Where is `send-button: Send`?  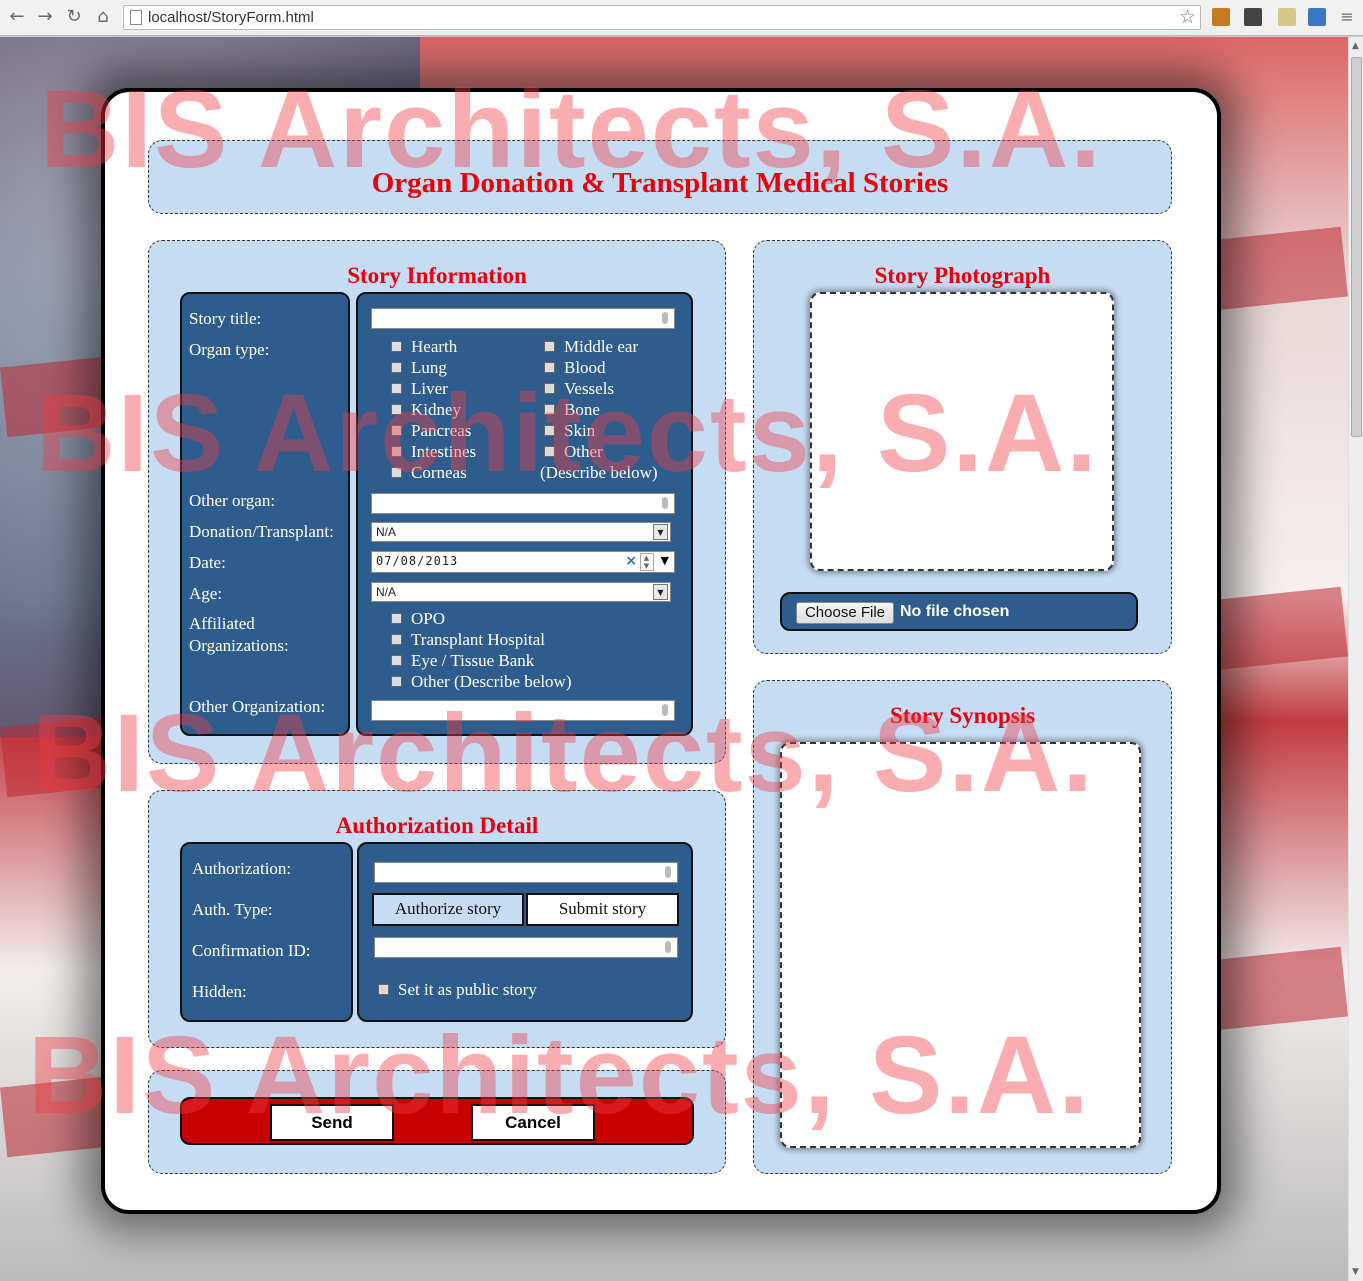 send-button: Send is located at coordinates (332, 1122).